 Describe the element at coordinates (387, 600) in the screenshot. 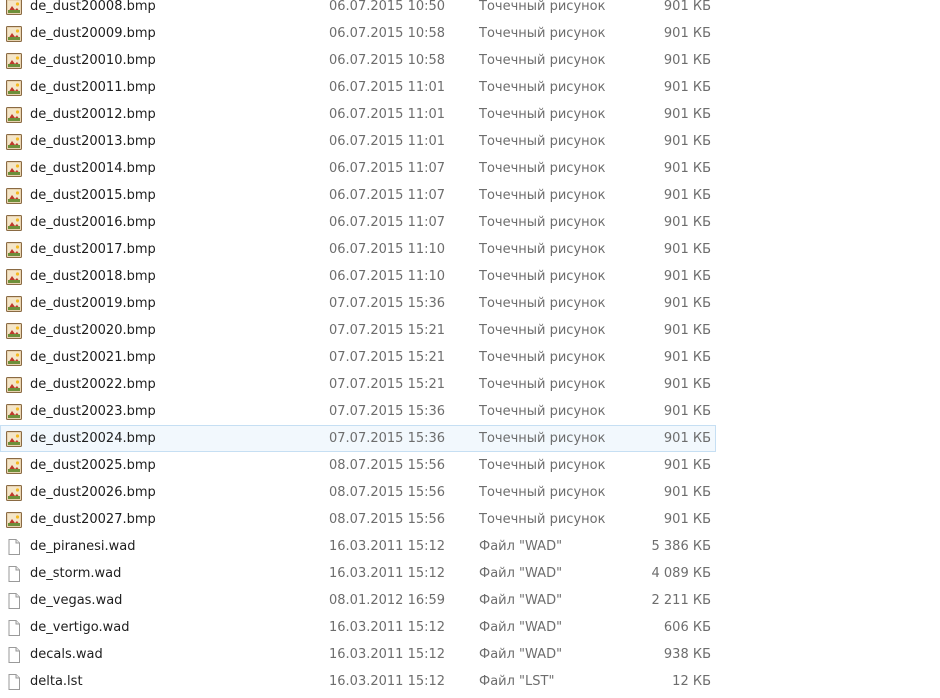

I see `file-date-modified: 08.01.2012 16:59` at that location.